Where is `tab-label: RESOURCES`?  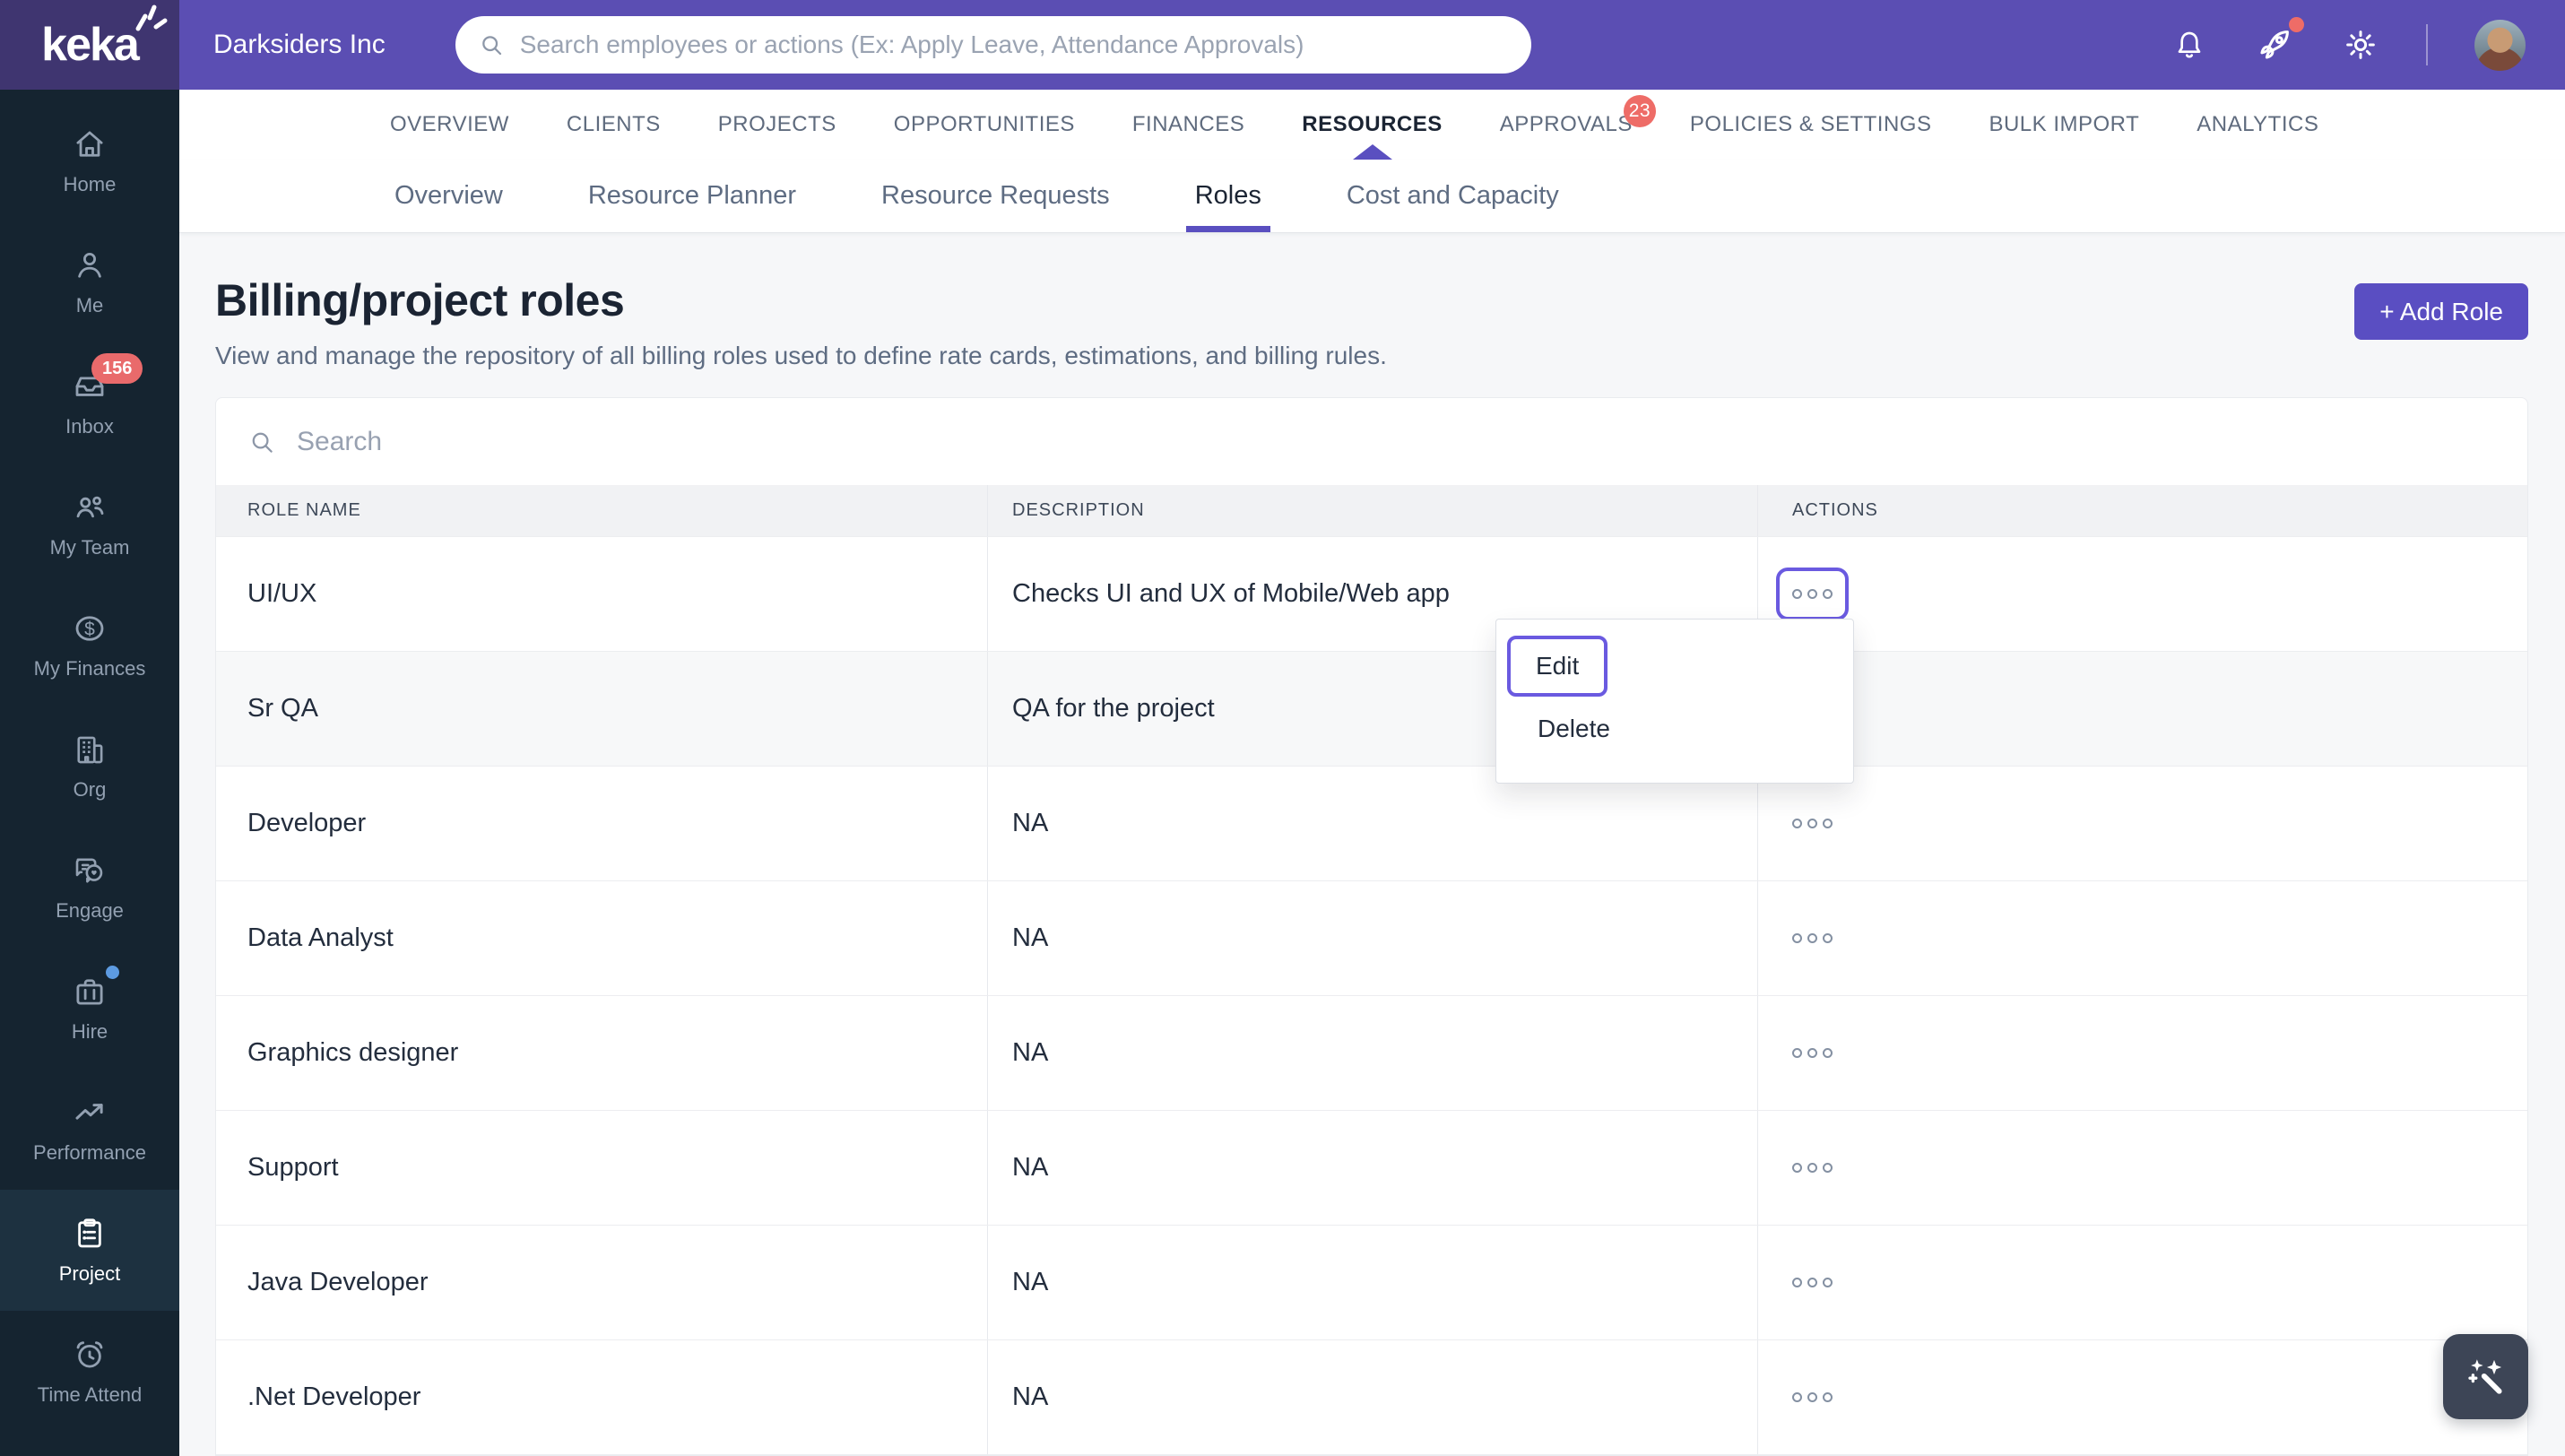 tab-label: RESOURCES is located at coordinates (1372, 124).